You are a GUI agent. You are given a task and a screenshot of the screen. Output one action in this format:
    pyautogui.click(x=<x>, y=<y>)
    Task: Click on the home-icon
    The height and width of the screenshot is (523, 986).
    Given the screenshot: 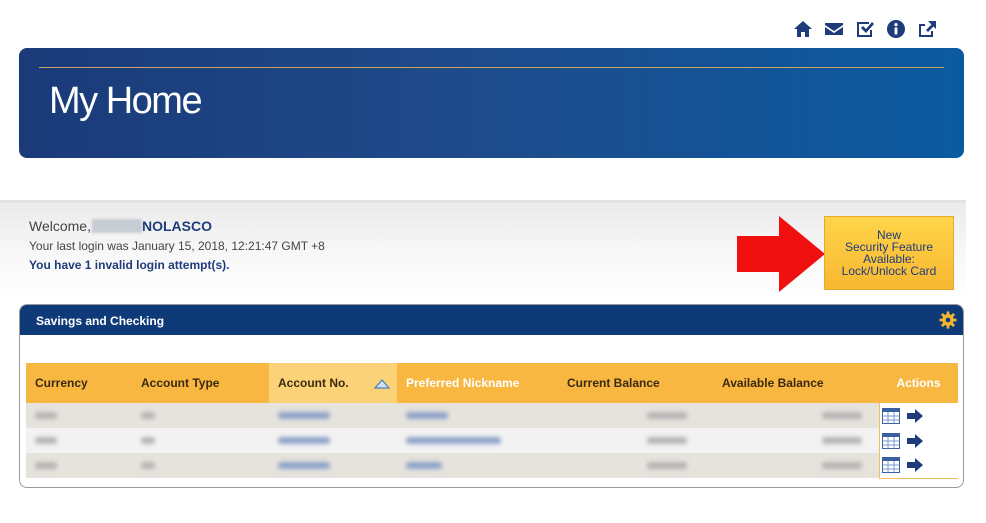 What is the action you would take?
    pyautogui.click(x=803, y=29)
    